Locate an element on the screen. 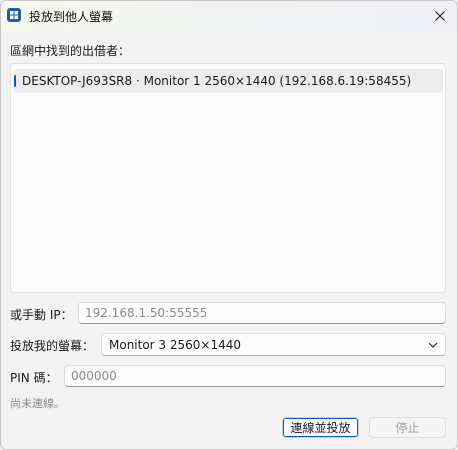  my-screen-label: 投放我的螢幕： is located at coordinates (52, 346).